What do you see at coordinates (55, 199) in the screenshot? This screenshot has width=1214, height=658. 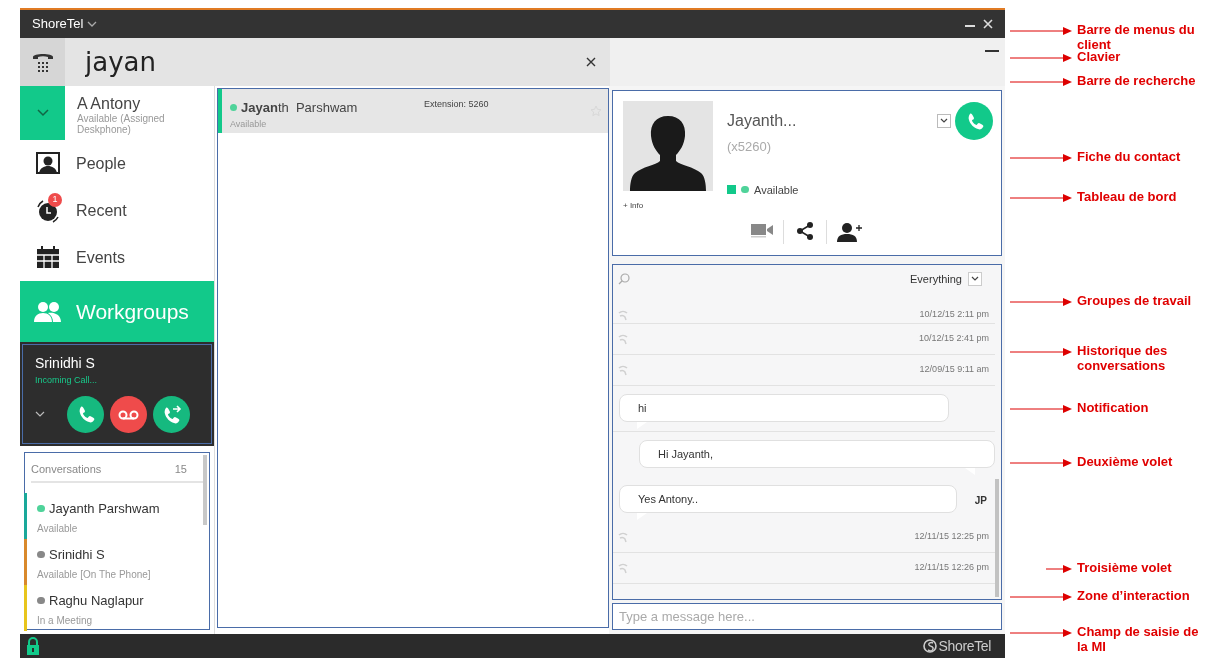 I see `notification-badge: 1` at bounding box center [55, 199].